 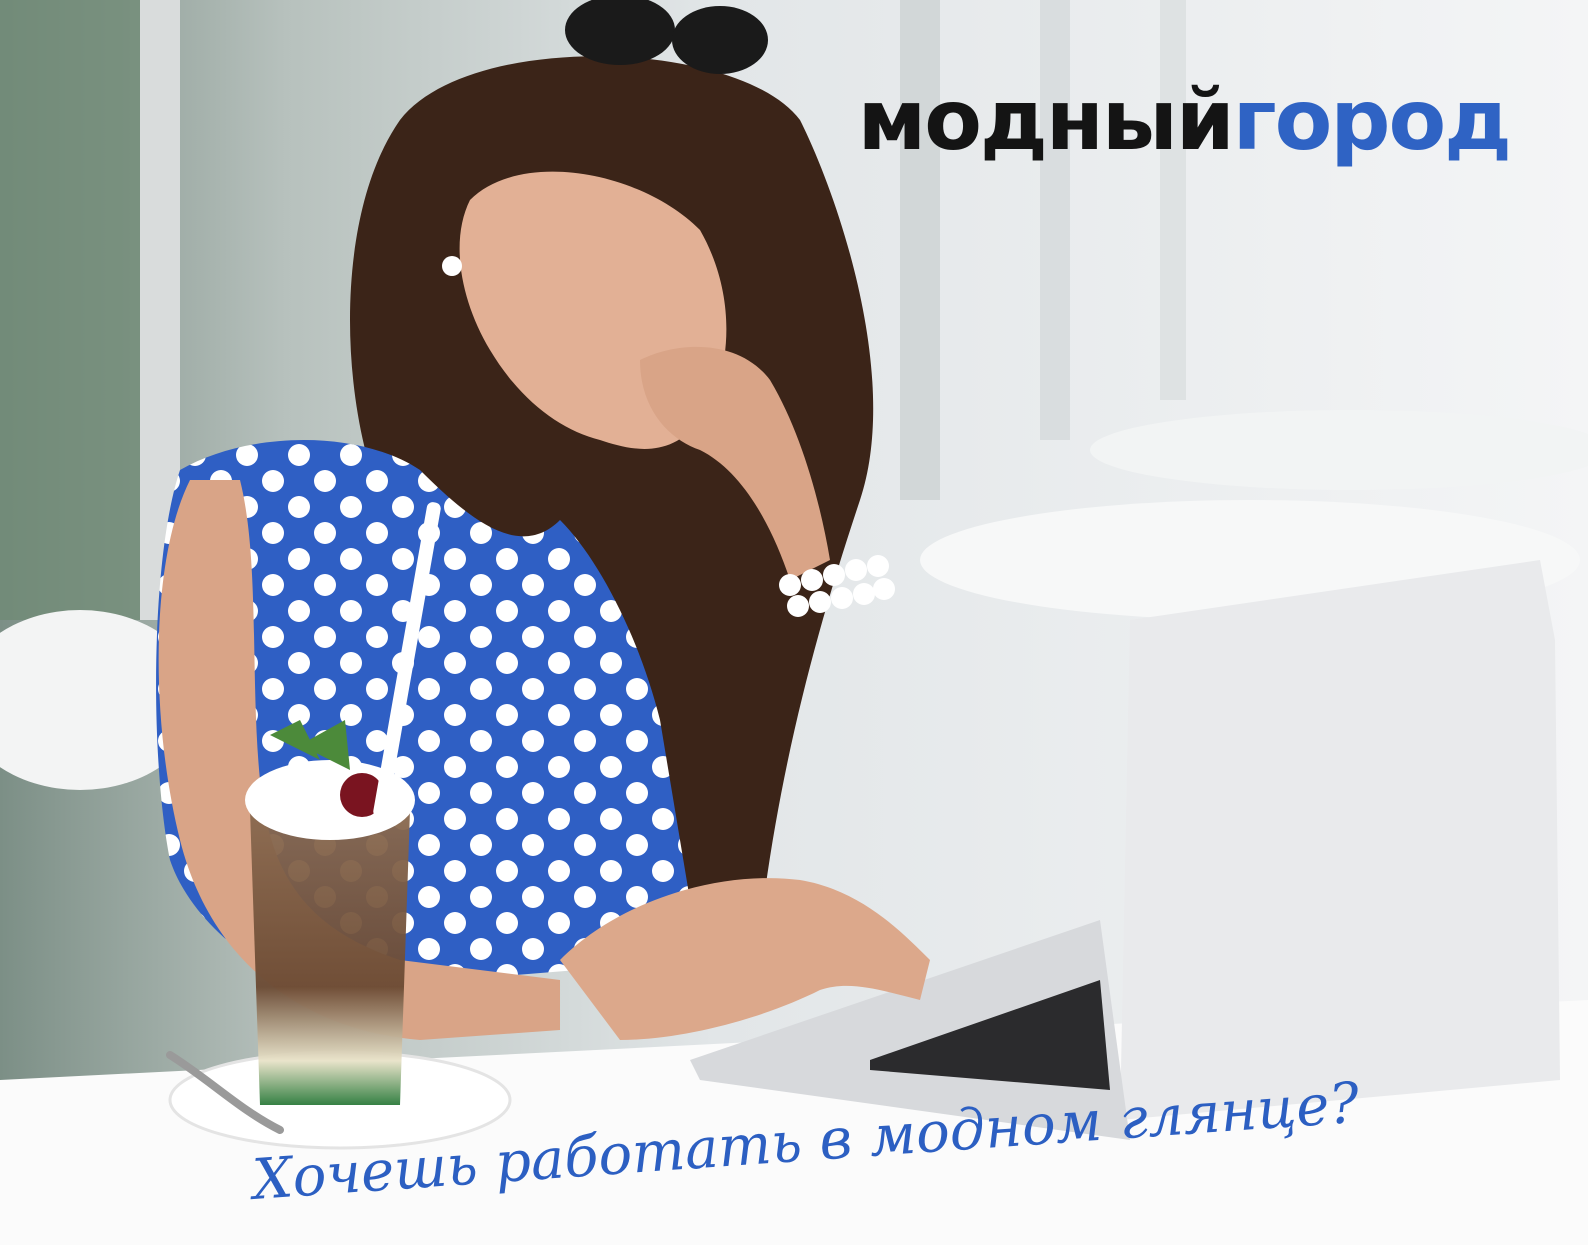 What do you see at coordinates (80, 310) in the screenshot?
I see `window-greenery` at bounding box center [80, 310].